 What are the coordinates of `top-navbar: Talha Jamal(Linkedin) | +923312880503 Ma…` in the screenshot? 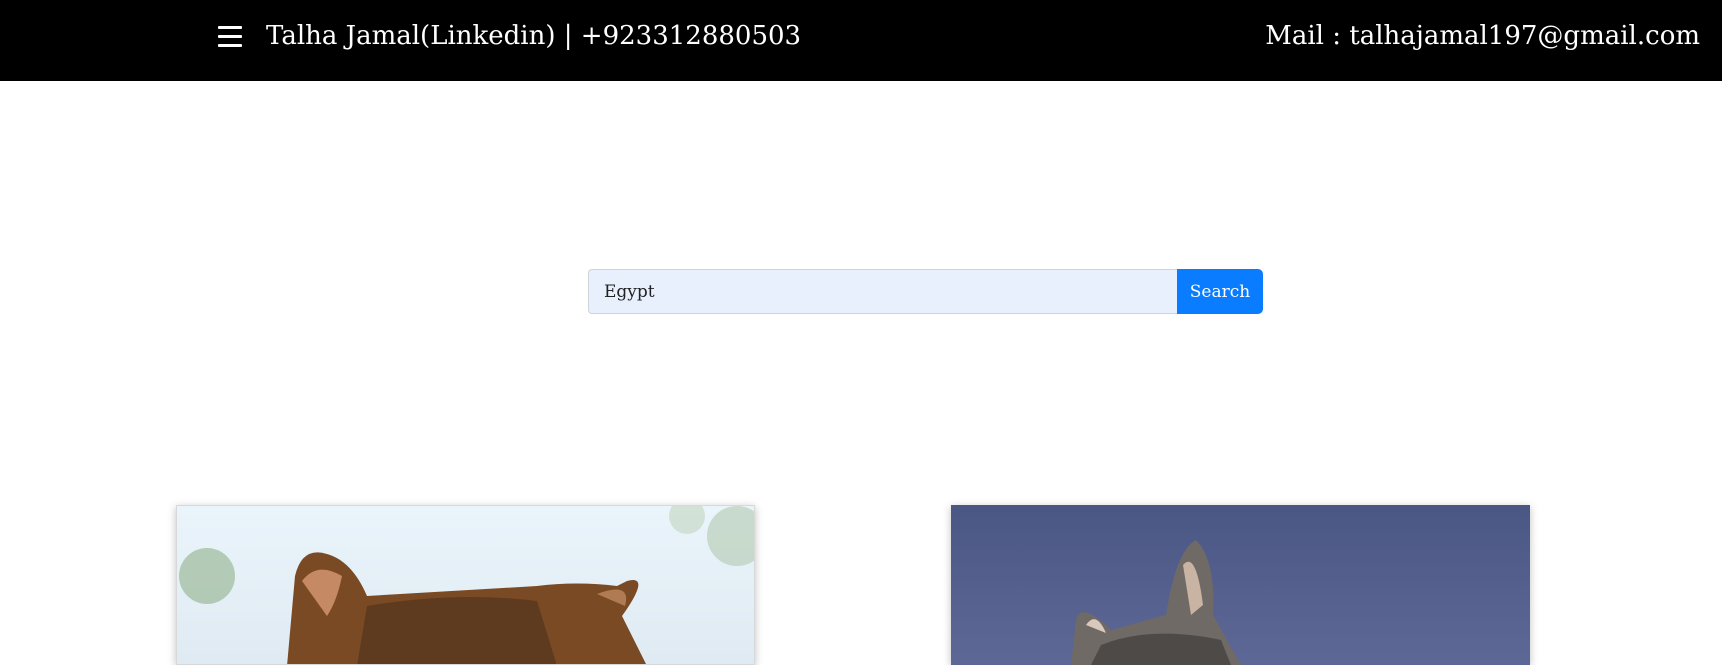 It's located at (861, 40).